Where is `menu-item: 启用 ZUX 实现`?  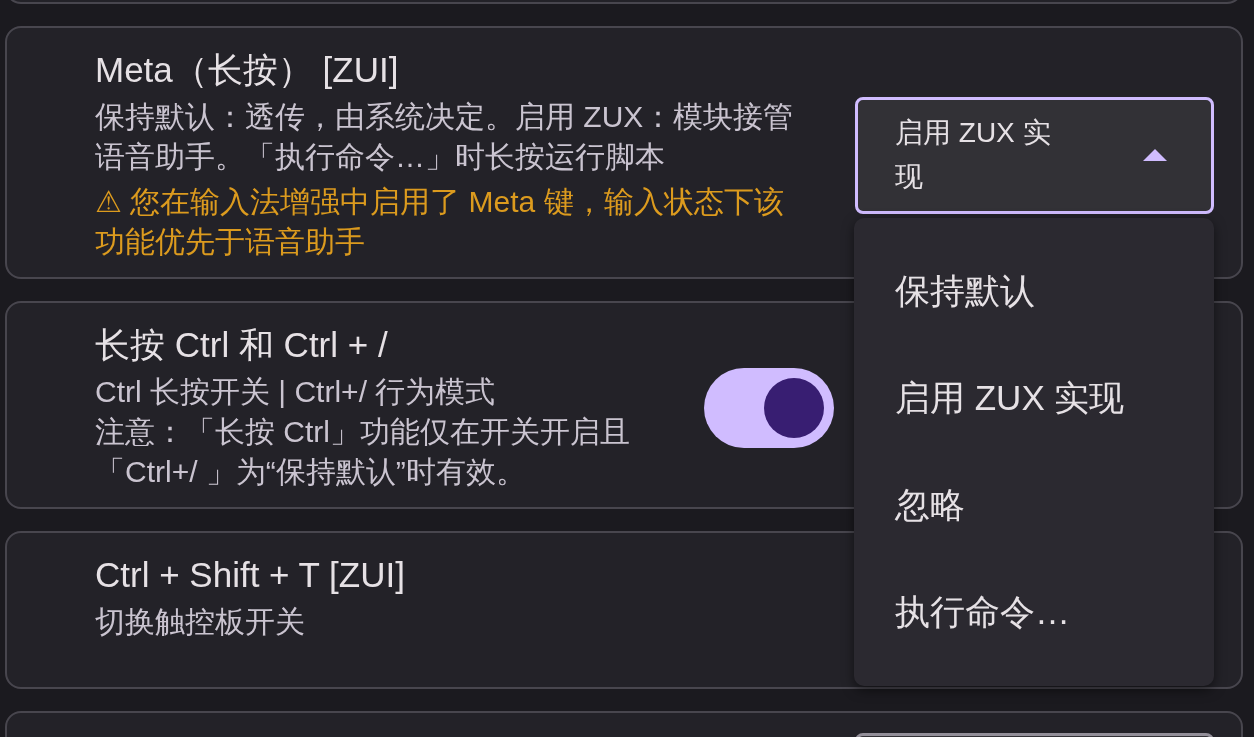
menu-item: 启用 ZUX 实现 is located at coordinates (1034, 398).